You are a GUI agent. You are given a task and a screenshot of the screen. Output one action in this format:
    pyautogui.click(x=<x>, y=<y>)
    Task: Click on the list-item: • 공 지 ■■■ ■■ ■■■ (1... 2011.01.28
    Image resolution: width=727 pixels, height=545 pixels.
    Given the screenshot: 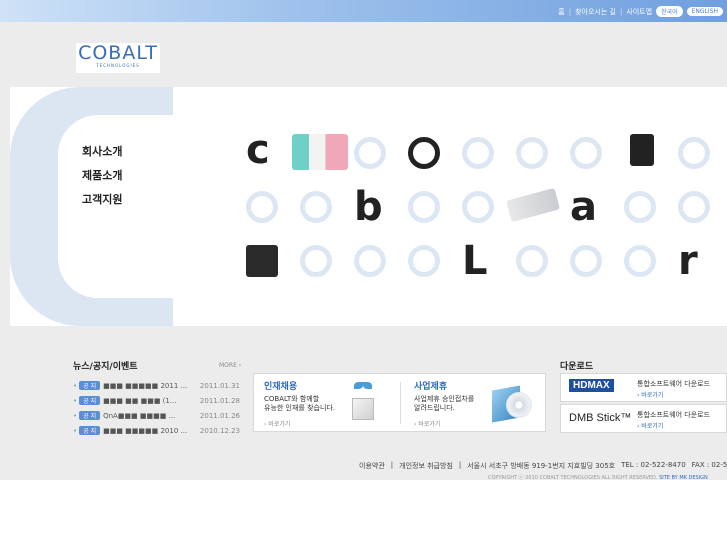 What is the action you would take?
    pyautogui.click(x=158, y=400)
    